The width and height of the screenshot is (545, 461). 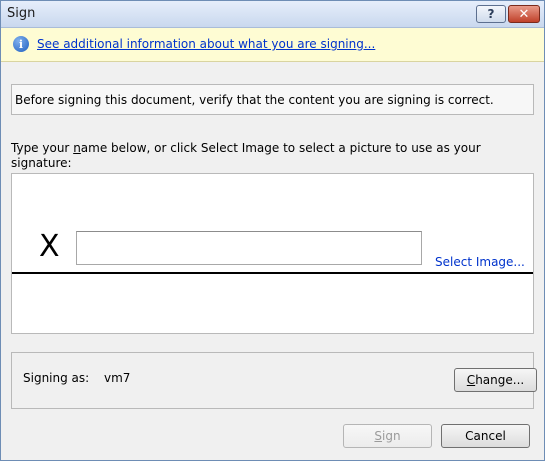 I want to click on help-button: ?, so click(x=491, y=14).